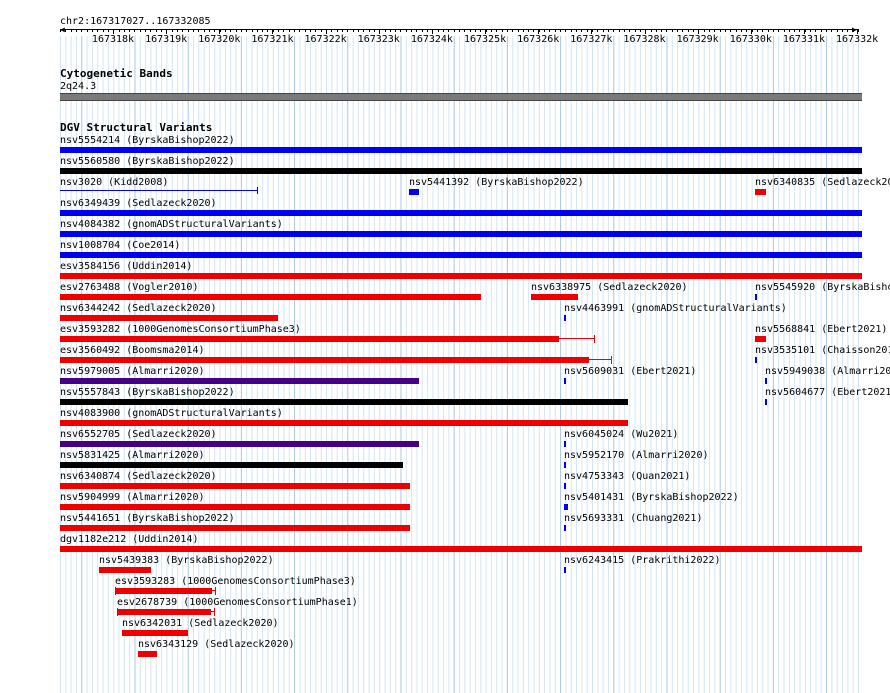 The image size is (890, 693). What do you see at coordinates (132, 497) in the screenshot?
I see `feature-label: nsv5904999 (Almarri2020)` at bounding box center [132, 497].